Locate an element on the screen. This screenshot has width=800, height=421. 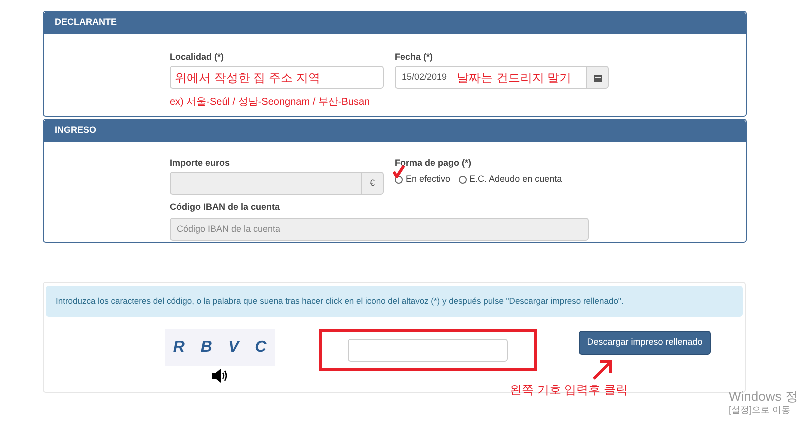
localidad-field: 위에서 작성한 집 주소 지역 is located at coordinates (277, 77).